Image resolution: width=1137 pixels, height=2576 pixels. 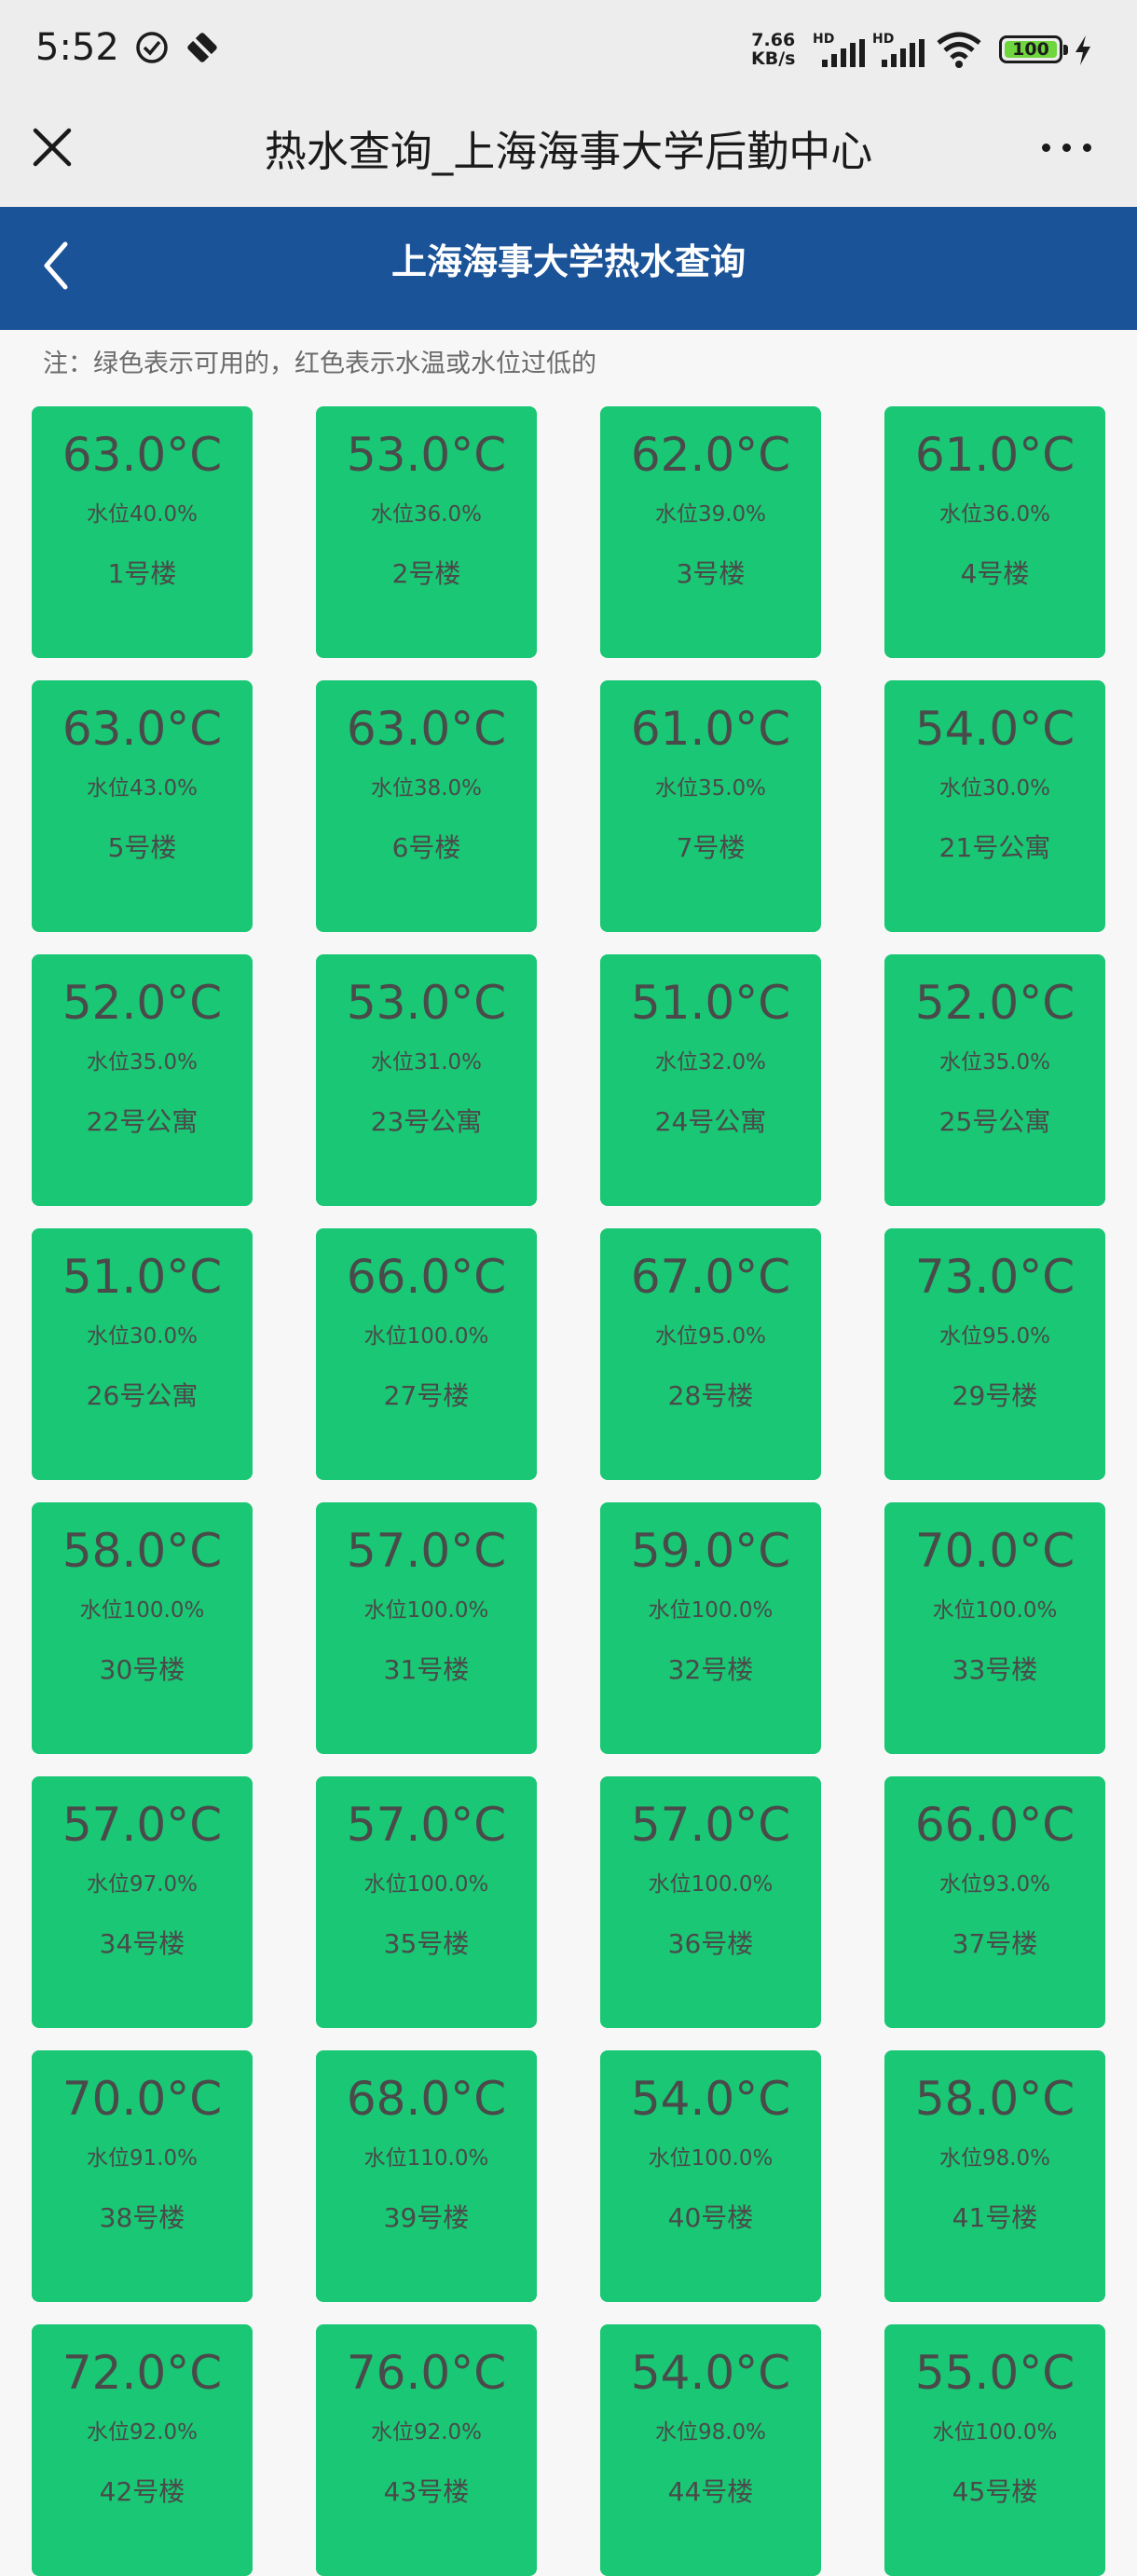 What do you see at coordinates (142, 1669) in the screenshot?
I see `building-name: 30号楼` at bounding box center [142, 1669].